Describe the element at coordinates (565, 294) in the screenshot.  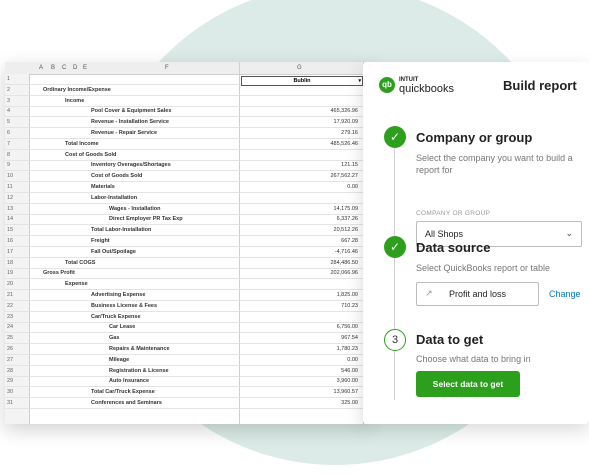
I see `change-link: Change` at that location.